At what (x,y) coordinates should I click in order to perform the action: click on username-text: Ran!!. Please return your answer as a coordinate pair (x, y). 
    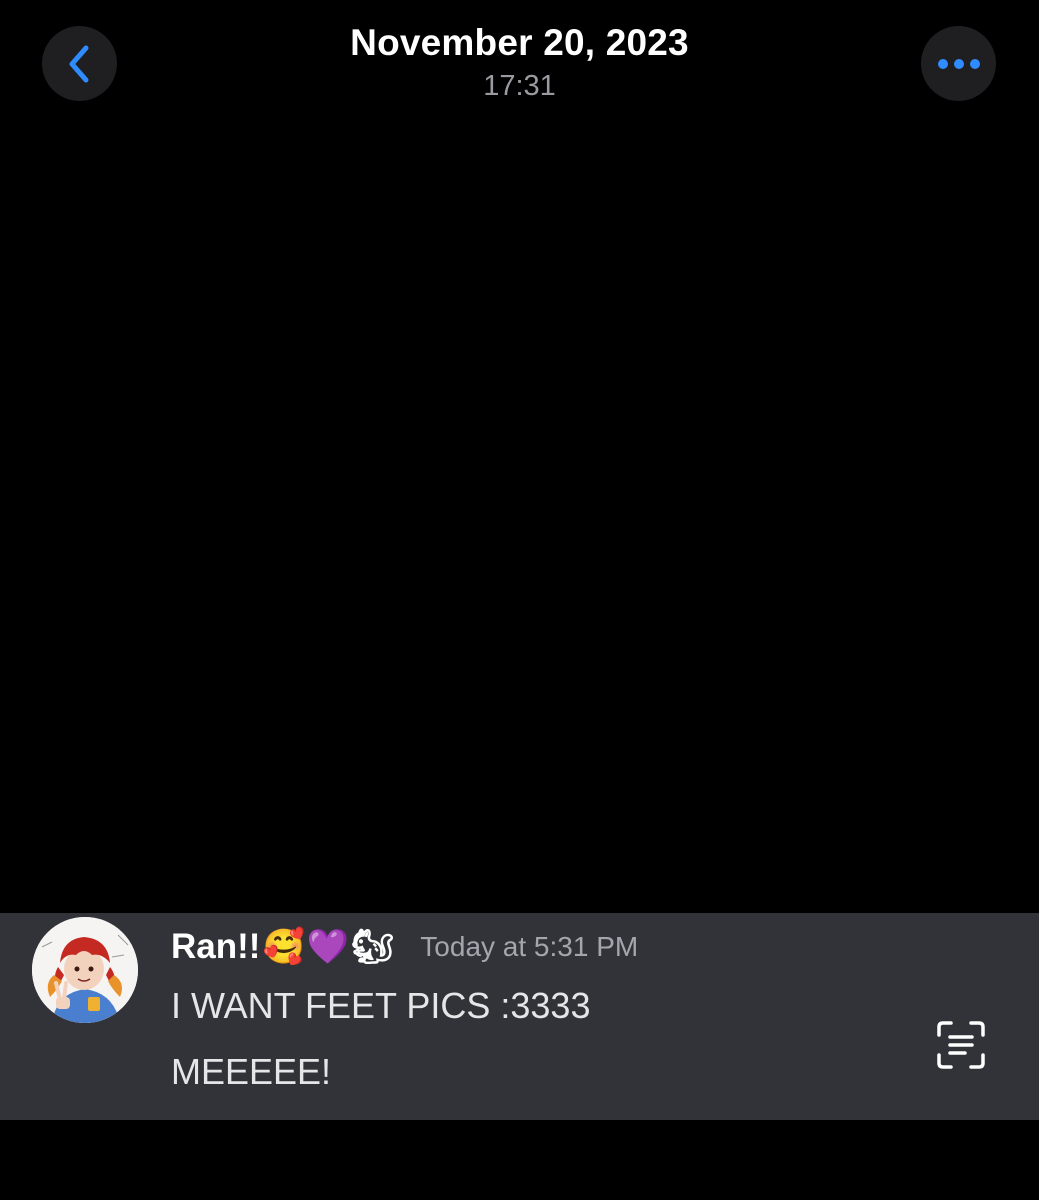
    Looking at the image, I should click on (216, 946).